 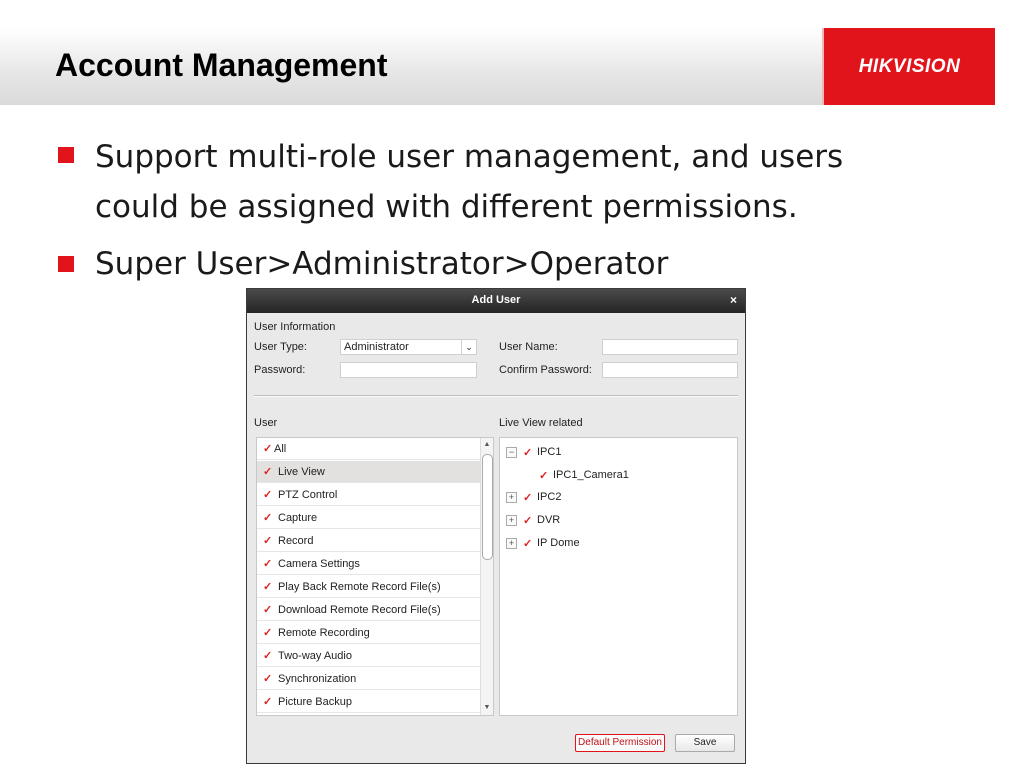 I want to click on list-item-label: Picture Backup, so click(x=315, y=702).